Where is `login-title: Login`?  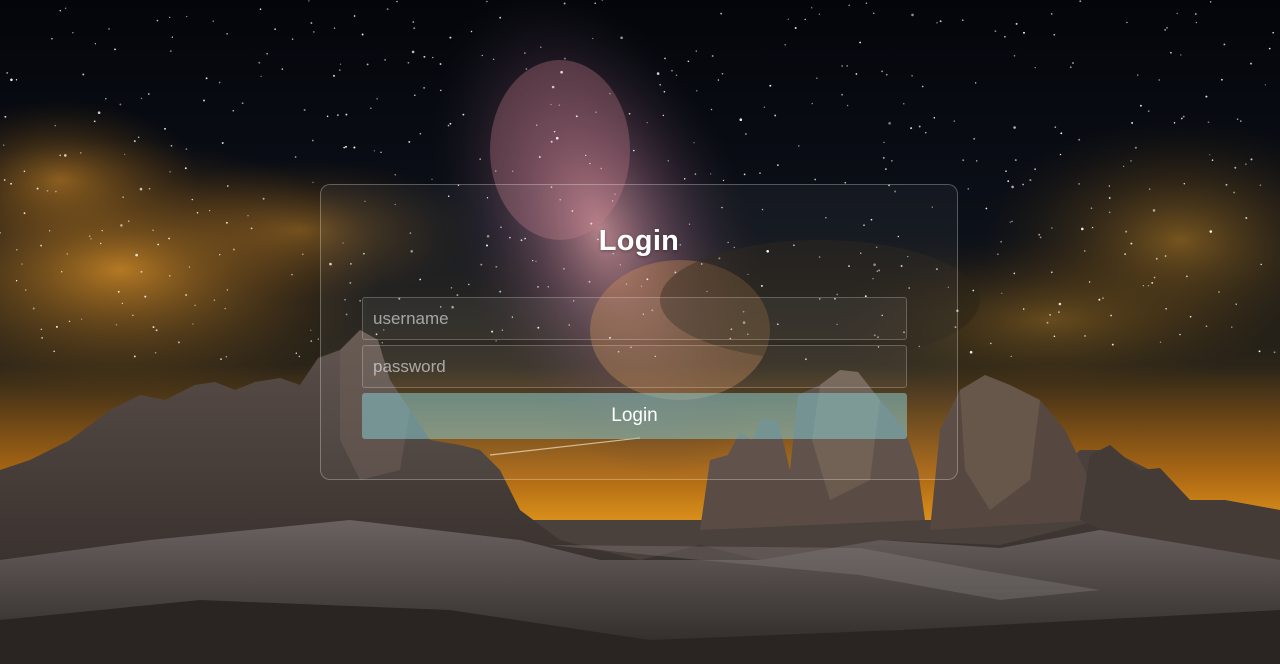 login-title: Login is located at coordinates (639, 241).